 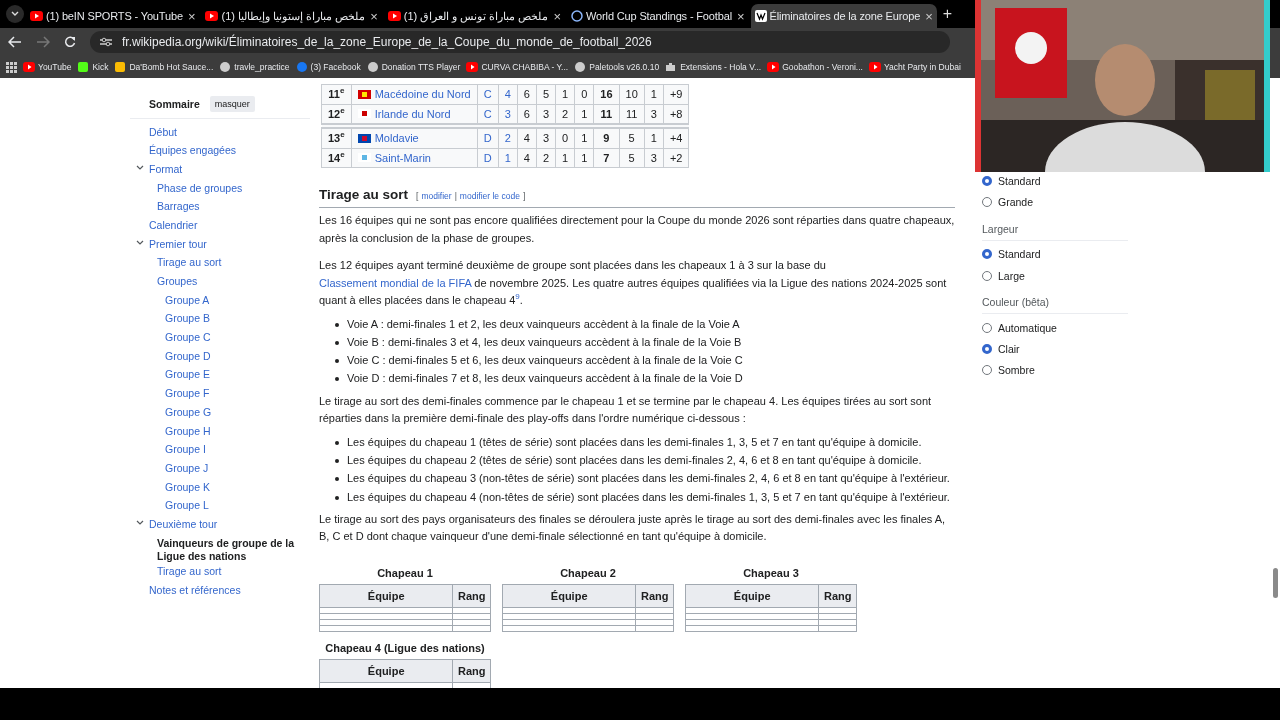 What do you see at coordinates (565, 138) in the screenshot?
I see `table-cell: 0` at bounding box center [565, 138].